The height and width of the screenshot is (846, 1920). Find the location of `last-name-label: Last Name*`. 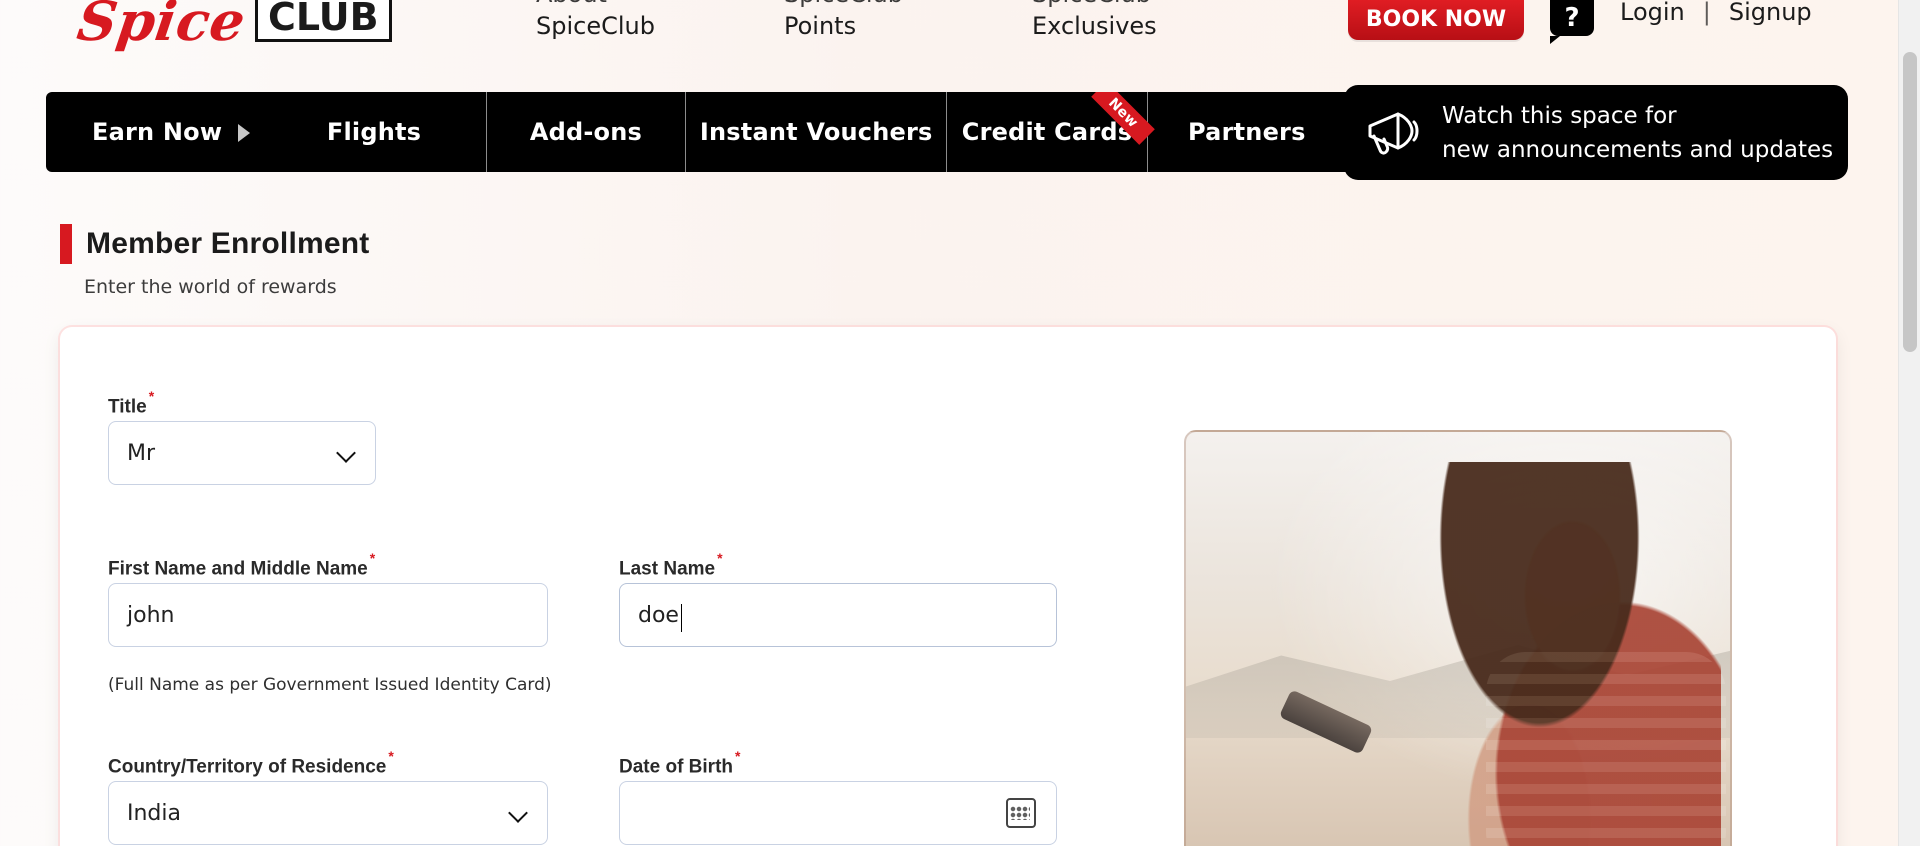

last-name-label: Last Name* is located at coordinates (671, 565).